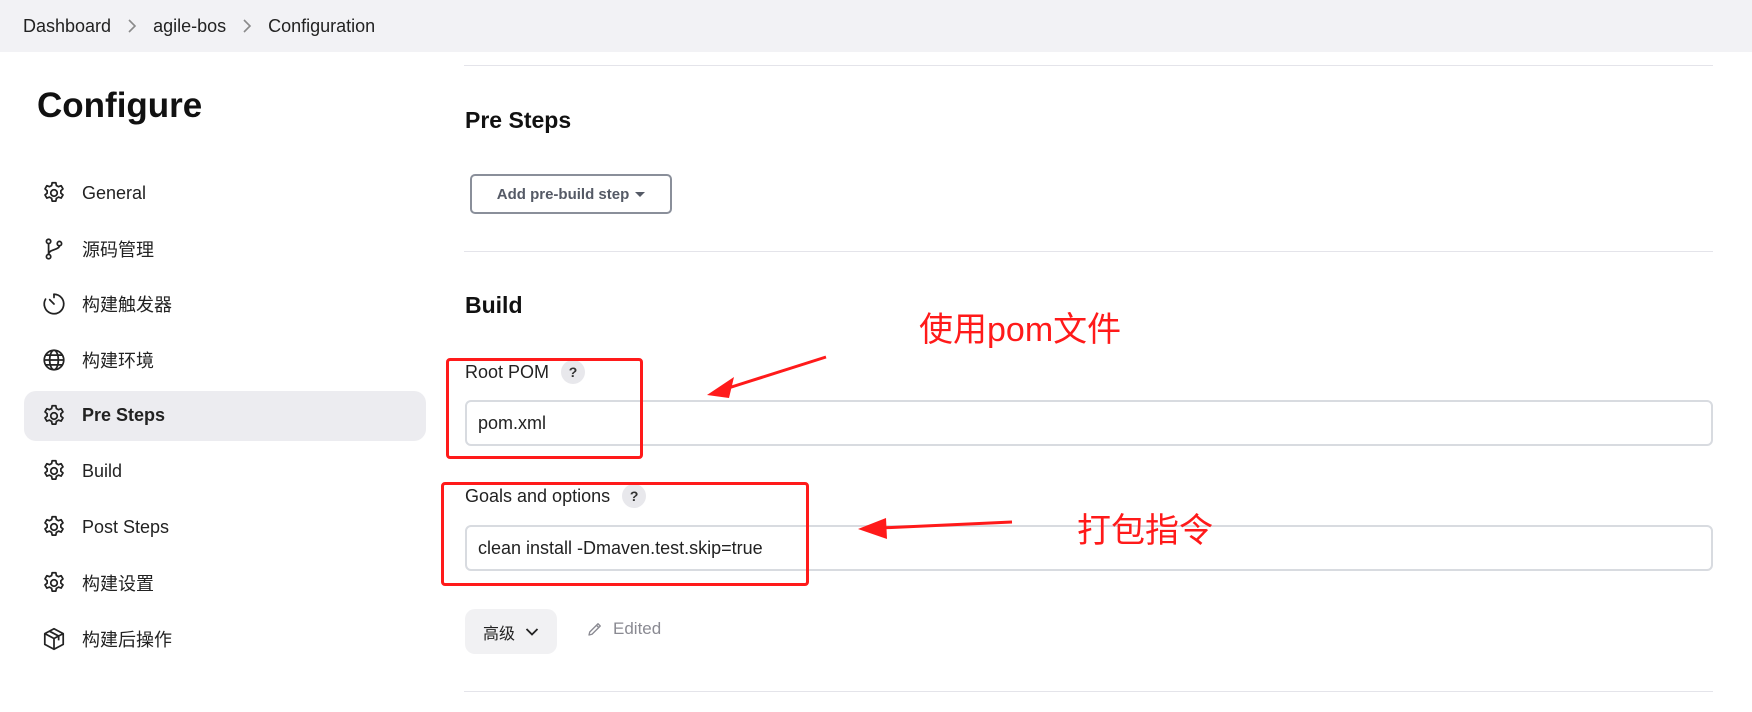 Image resolution: width=1752 pixels, height=712 pixels. What do you see at coordinates (124, 415) in the screenshot?
I see `sidebar-item-label: Pre Steps` at bounding box center [124, 415].